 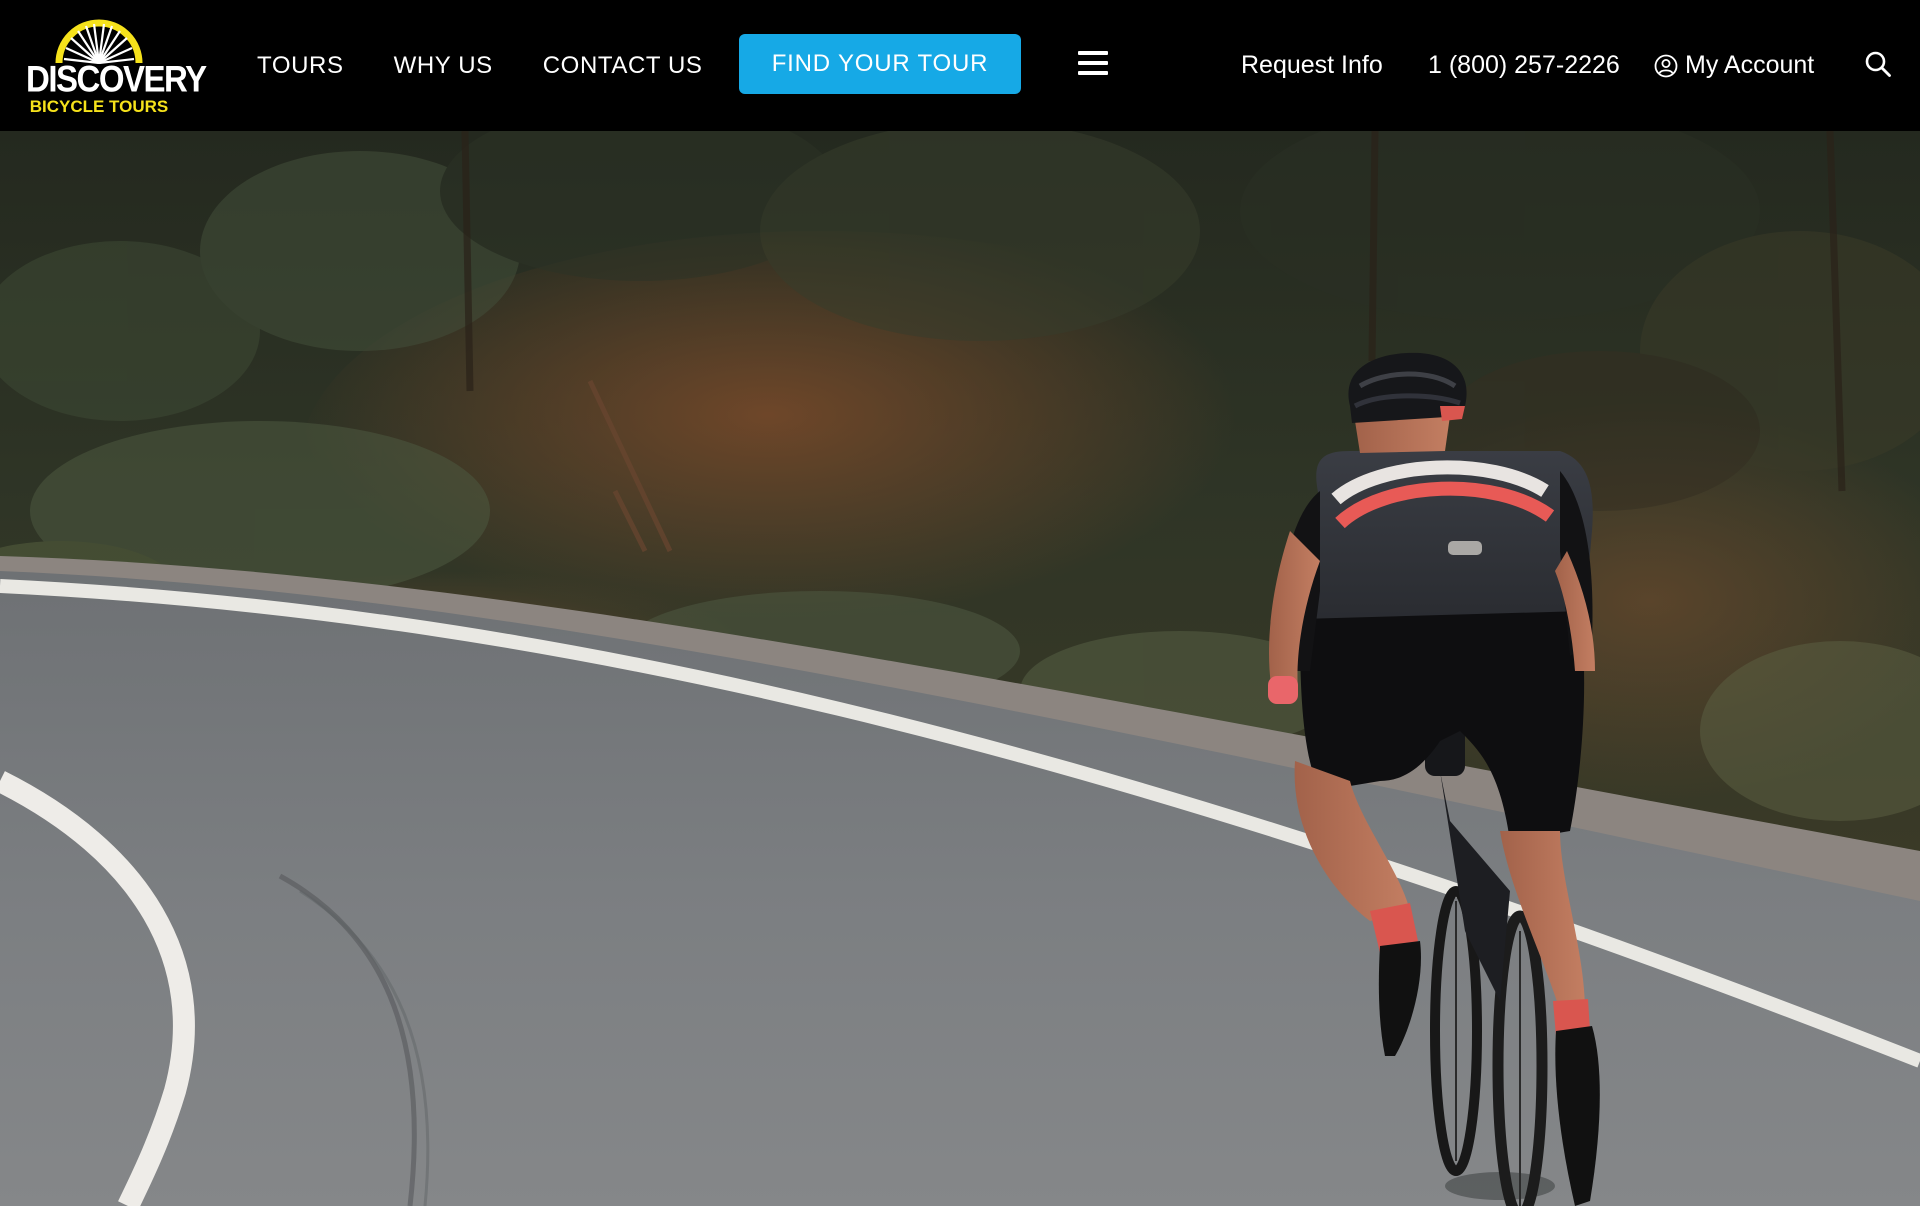 I want to click on hamburger-menu-icon, so click(x=1093, y=64).